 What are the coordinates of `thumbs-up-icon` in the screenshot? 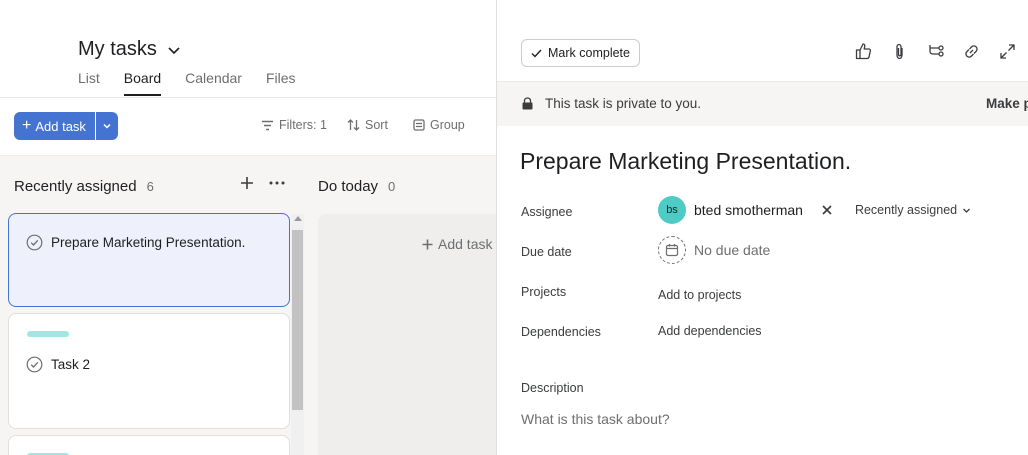 It's located at (863, 51).